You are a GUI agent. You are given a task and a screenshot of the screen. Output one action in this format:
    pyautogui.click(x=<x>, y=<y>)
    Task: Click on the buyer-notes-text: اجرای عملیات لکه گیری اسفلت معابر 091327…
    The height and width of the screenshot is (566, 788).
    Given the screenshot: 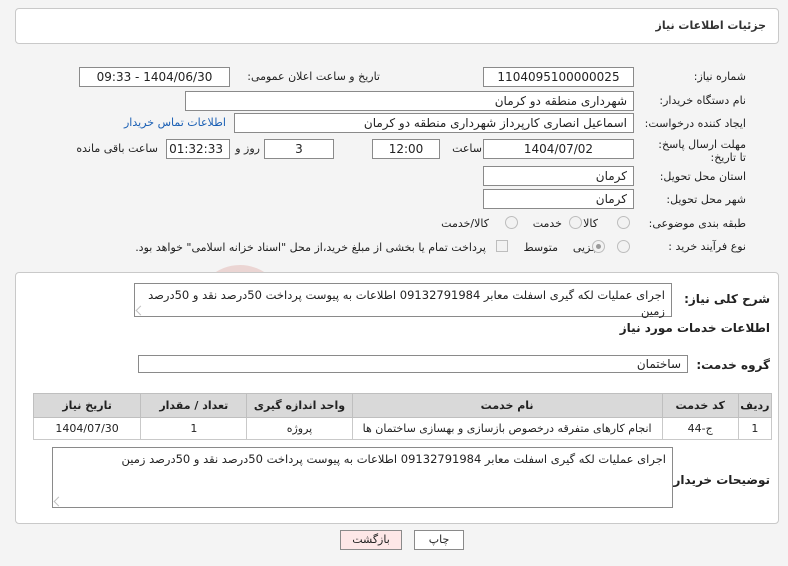 What is the action you would take?
    pyautogui.click(x=393, y=459)
    